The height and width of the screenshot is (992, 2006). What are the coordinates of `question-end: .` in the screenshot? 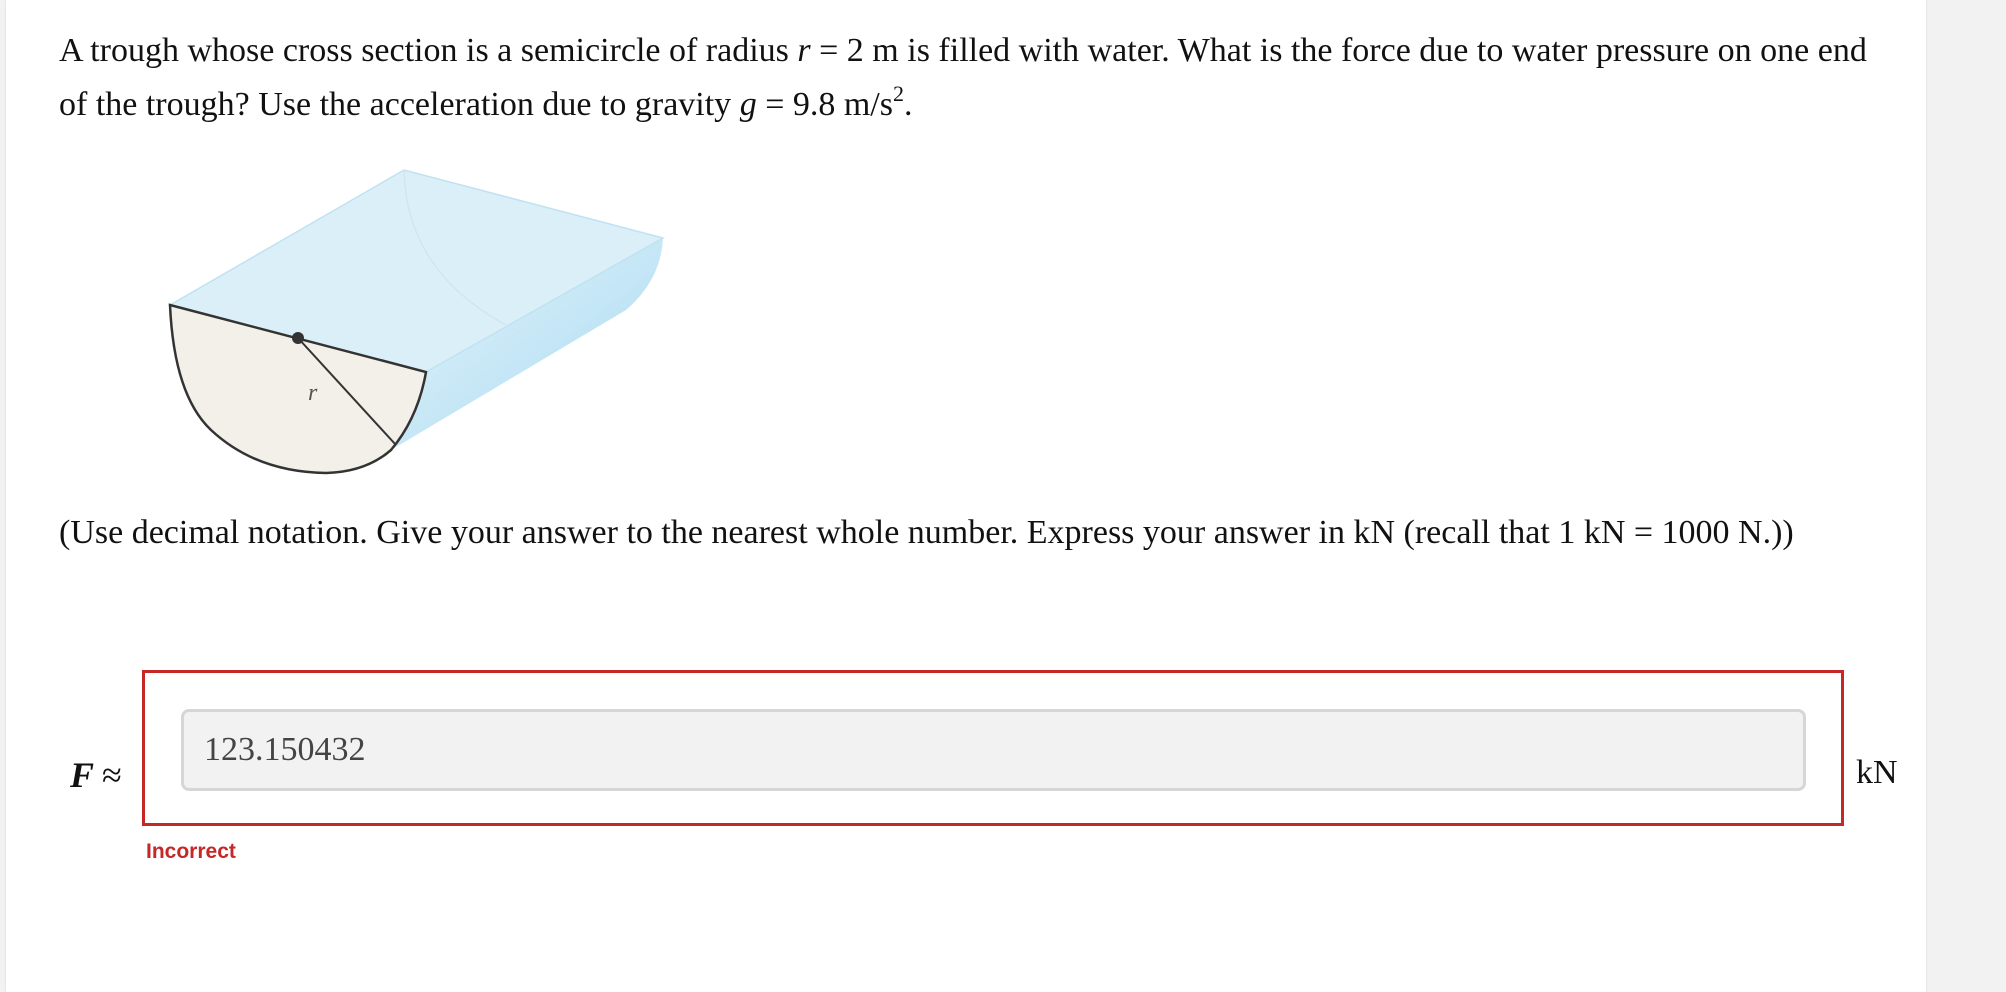 It's located at (908, 104).